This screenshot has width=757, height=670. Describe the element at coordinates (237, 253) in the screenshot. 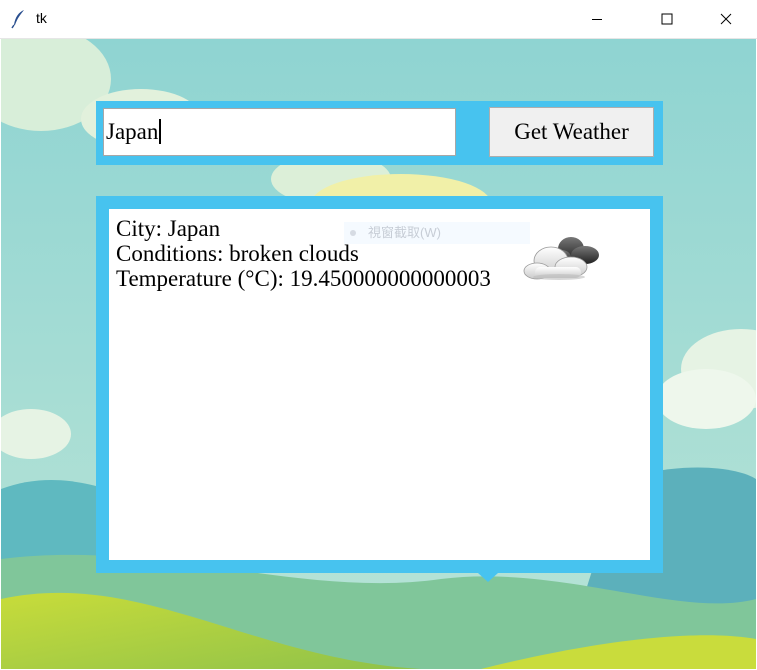

I see `conditions-line: Conditions: broken clouds` at that location.